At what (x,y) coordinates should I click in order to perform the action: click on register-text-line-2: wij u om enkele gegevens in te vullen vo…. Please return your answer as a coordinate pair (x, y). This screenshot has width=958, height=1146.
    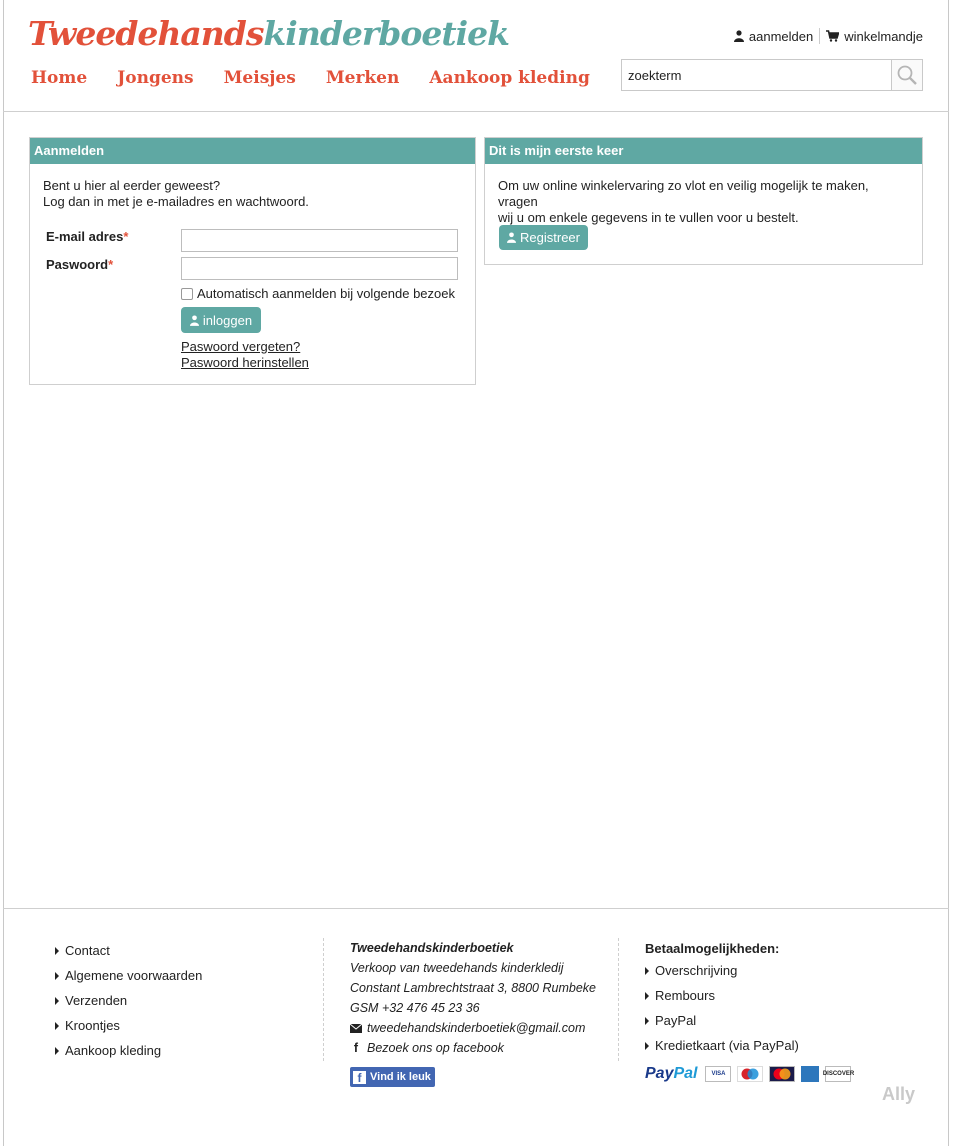
    Looking at the image, I should click on (648, 217).